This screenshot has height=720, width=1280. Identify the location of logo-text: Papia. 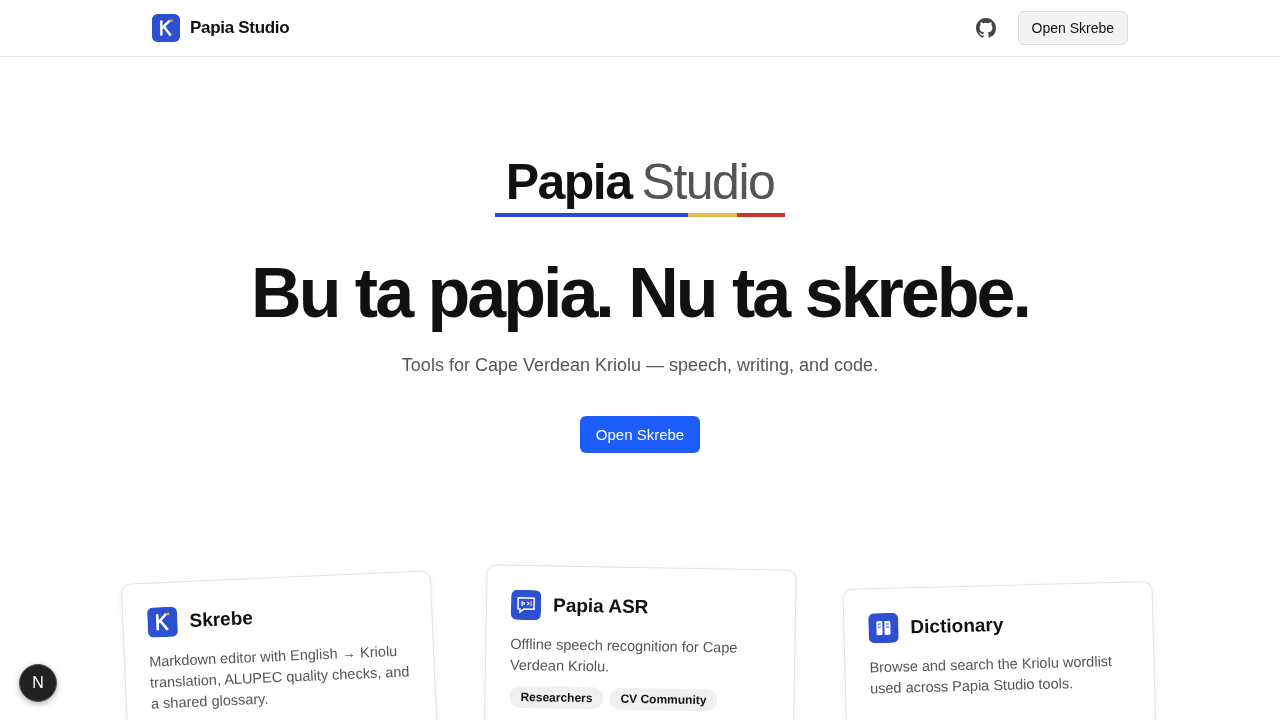
(568, 182).